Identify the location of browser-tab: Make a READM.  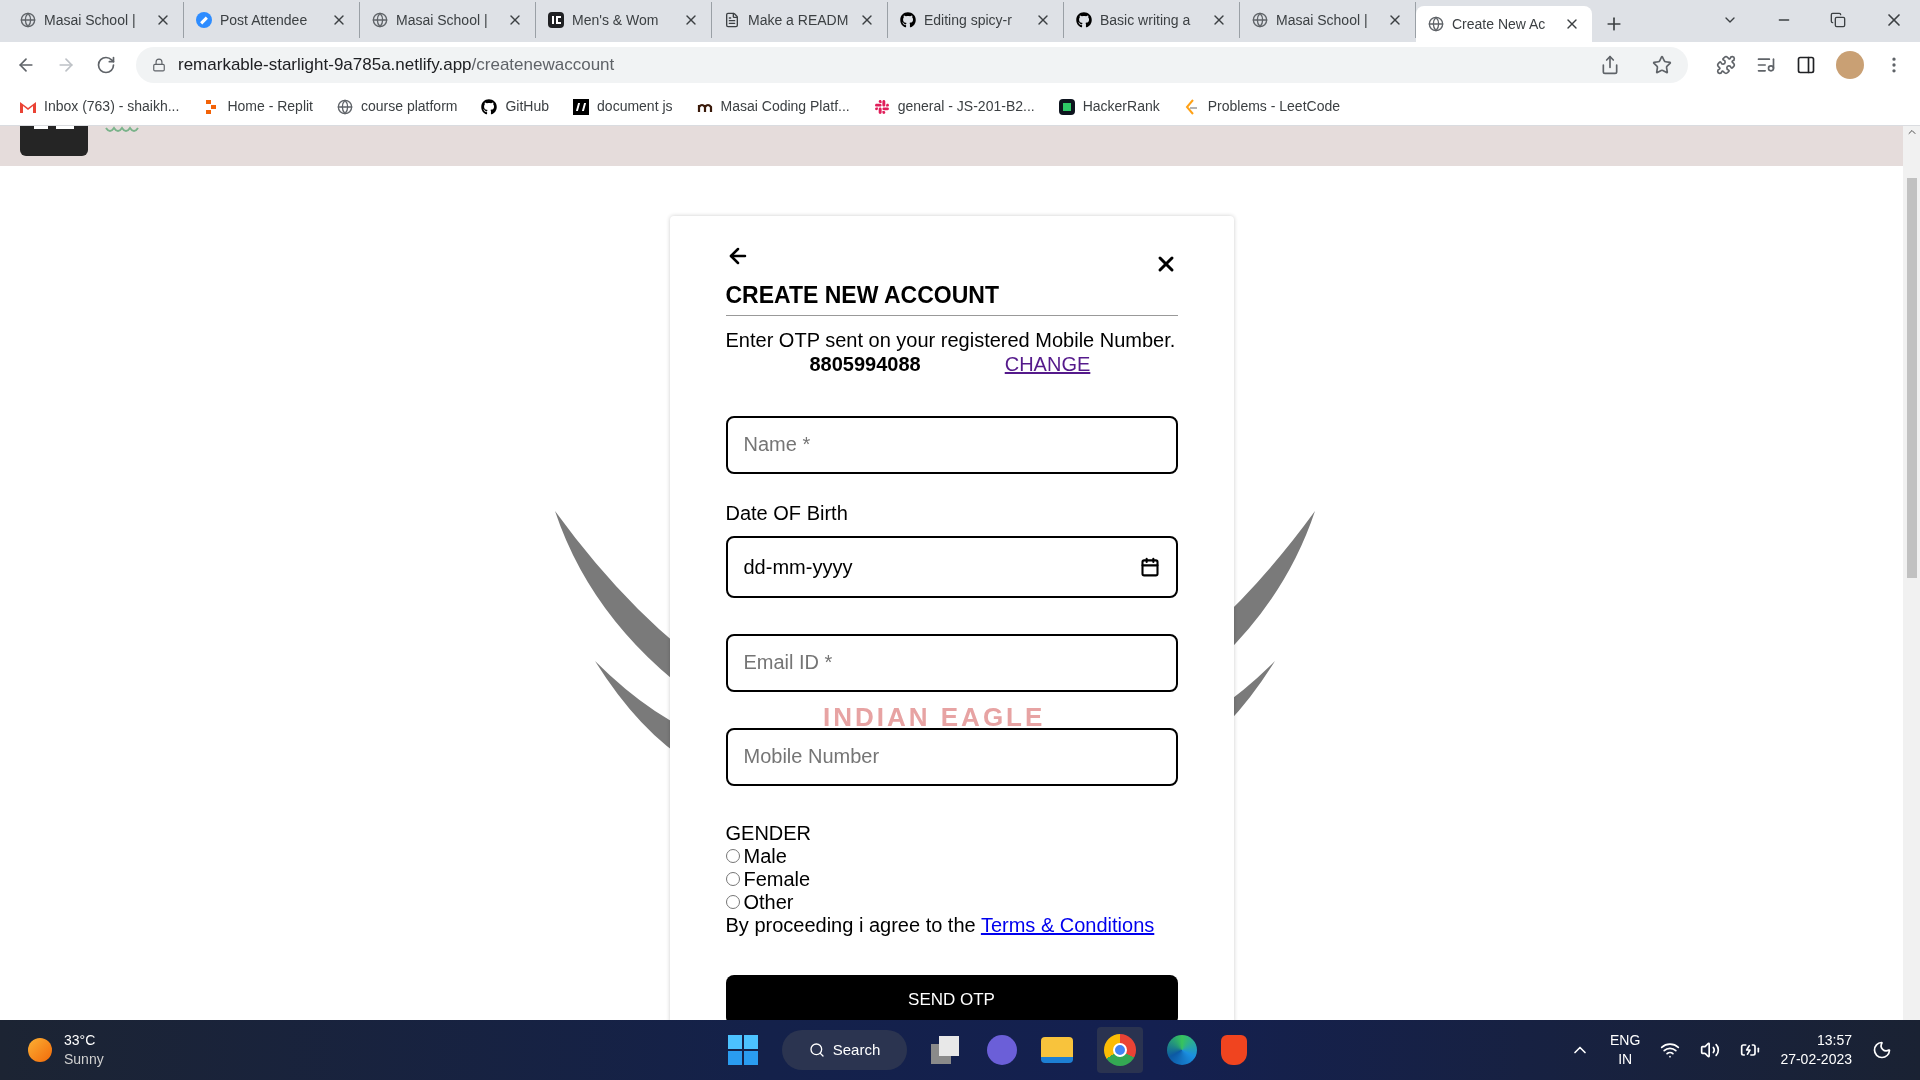
(800, 20).